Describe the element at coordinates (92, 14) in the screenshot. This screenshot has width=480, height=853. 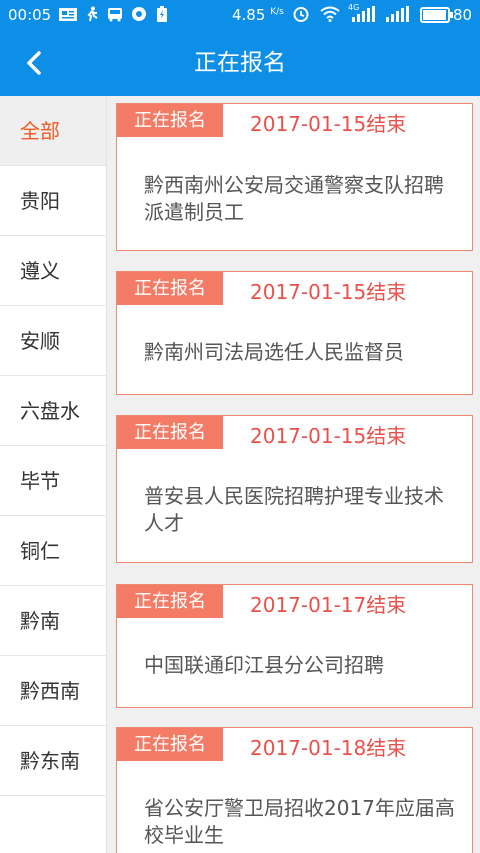
I see `walk-icon` at that location.